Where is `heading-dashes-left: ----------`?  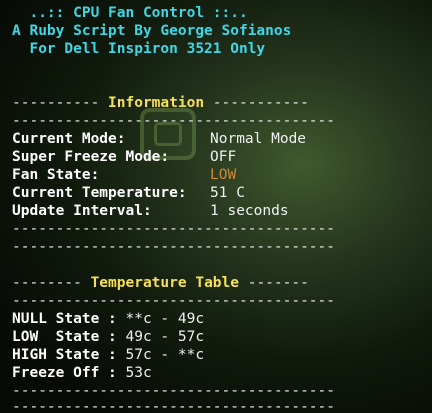 heading-dashes-left: ---------- is located at coordinates (60, 103).